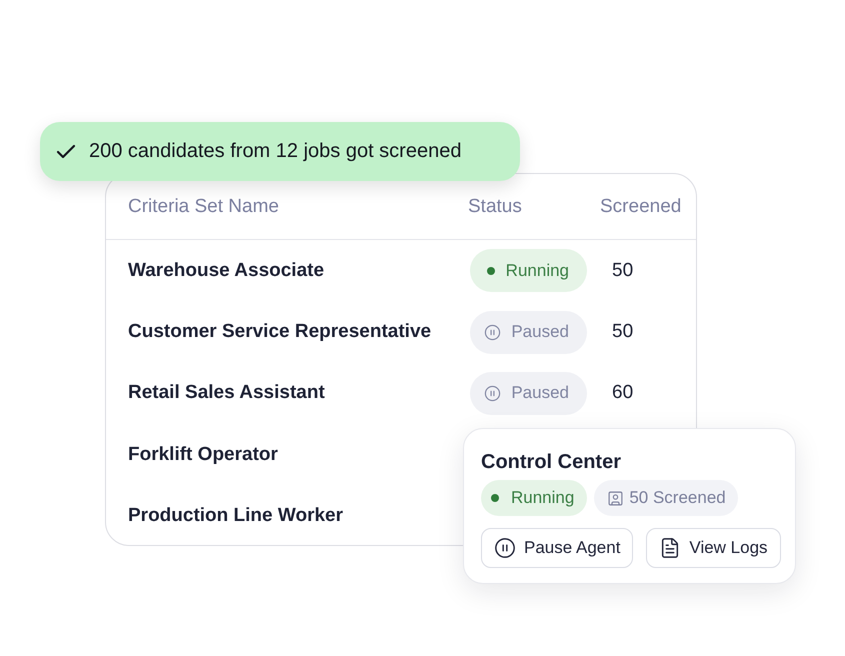  I want to click on toast-message: 200 candidates from 12 jobs got screened, so click(275, 151).